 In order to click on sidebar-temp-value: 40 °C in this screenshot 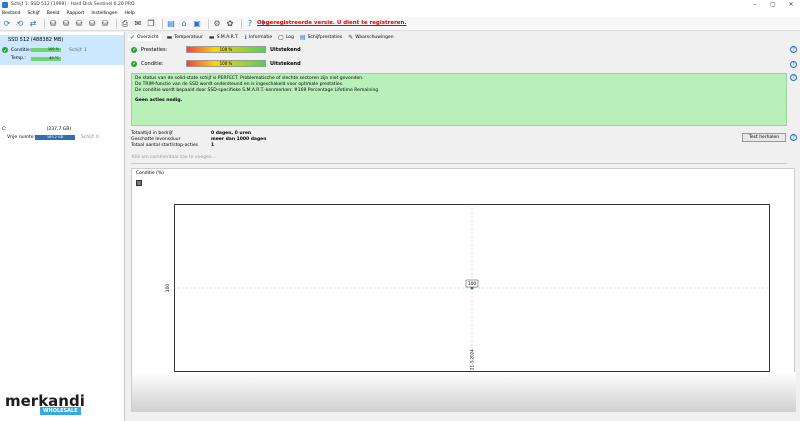, I will do `click(54, 57)`.